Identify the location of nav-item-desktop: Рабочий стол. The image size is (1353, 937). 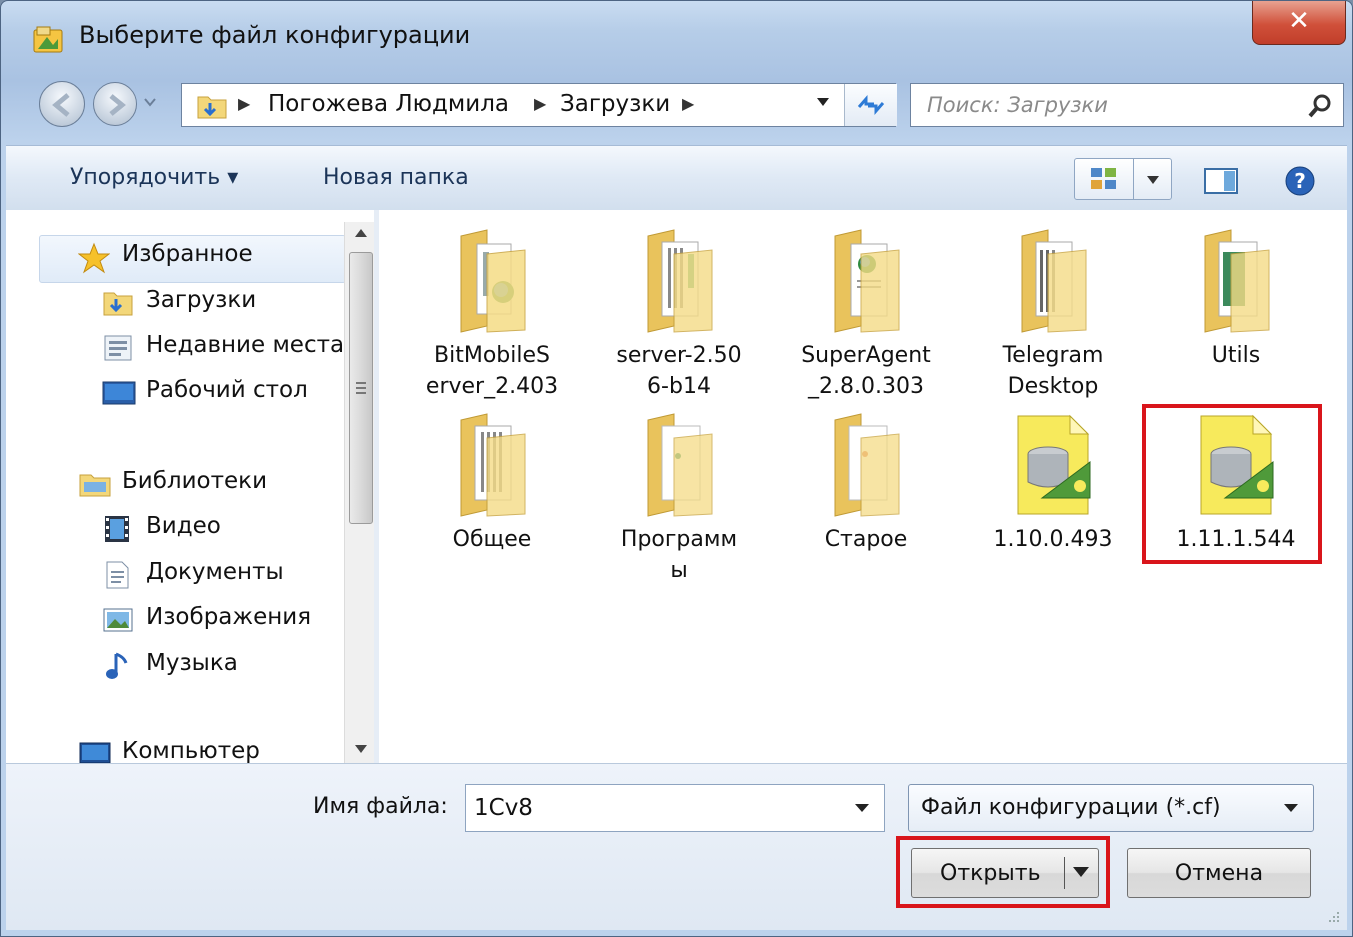
(222, 394).